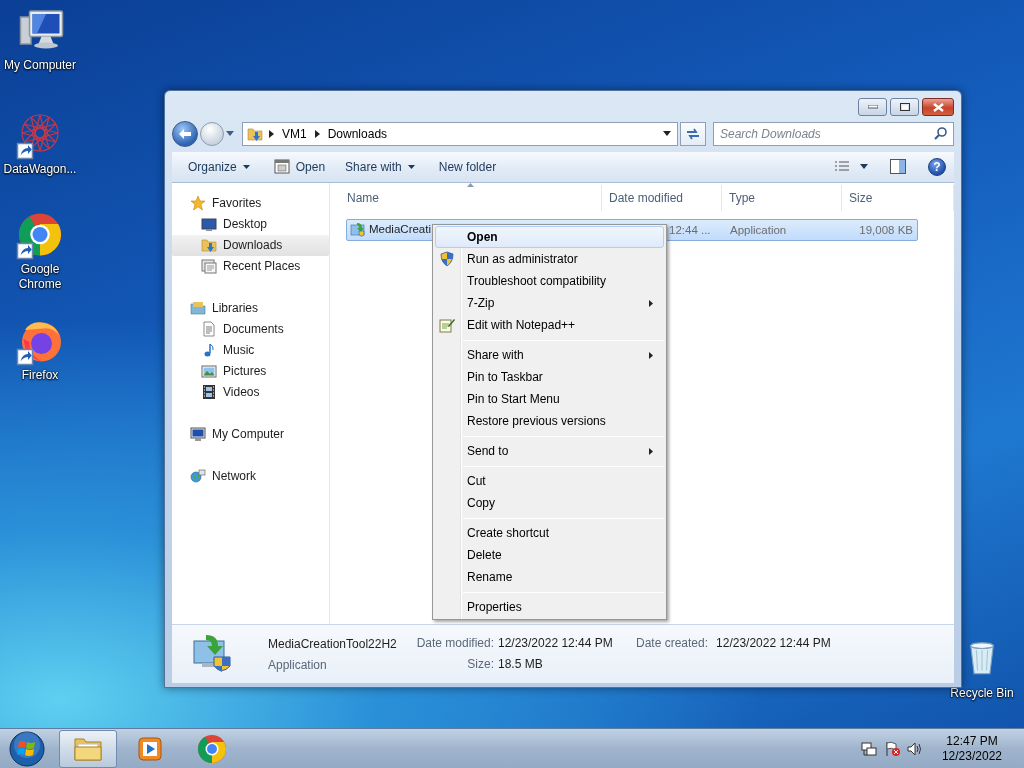 The width and height of the screenshot is (1024, 768). What do you see at coordinates (758, 229) in the screenshot?
I see `table-cell: Application` at bounding box center [758, 229].